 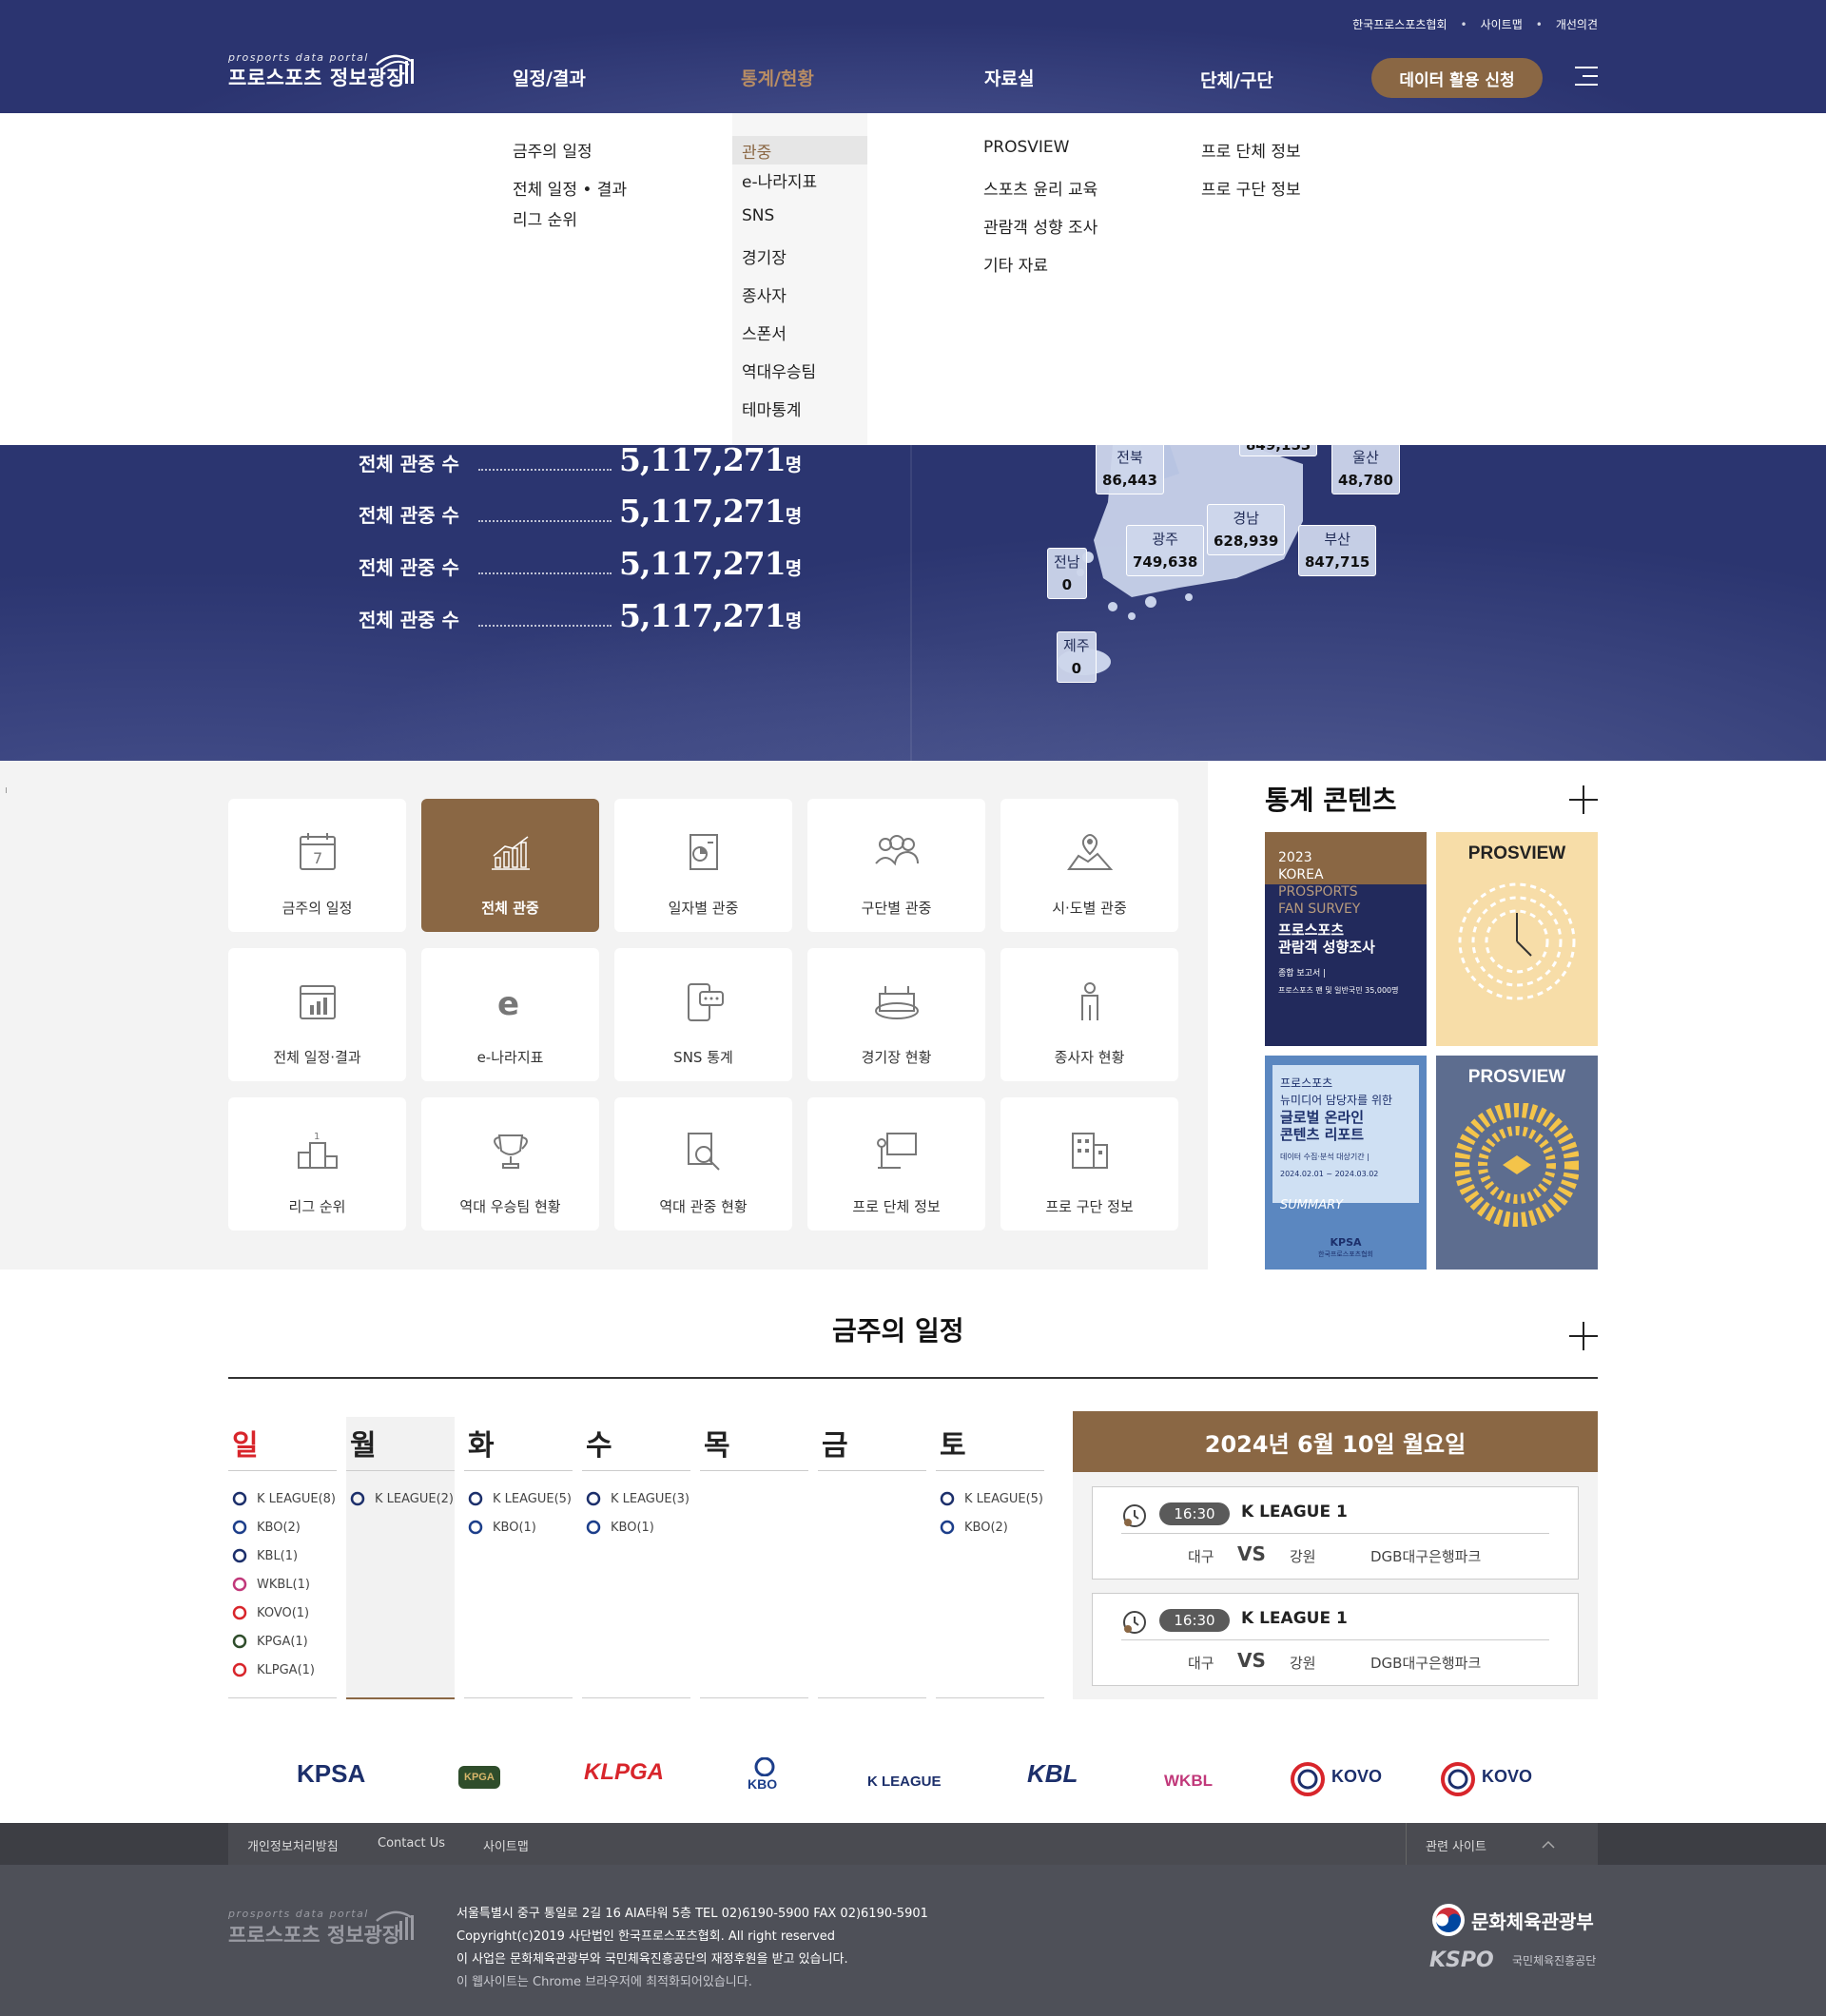 I want to click on quick-card: 전체 관중, so click(x=510, y=865).